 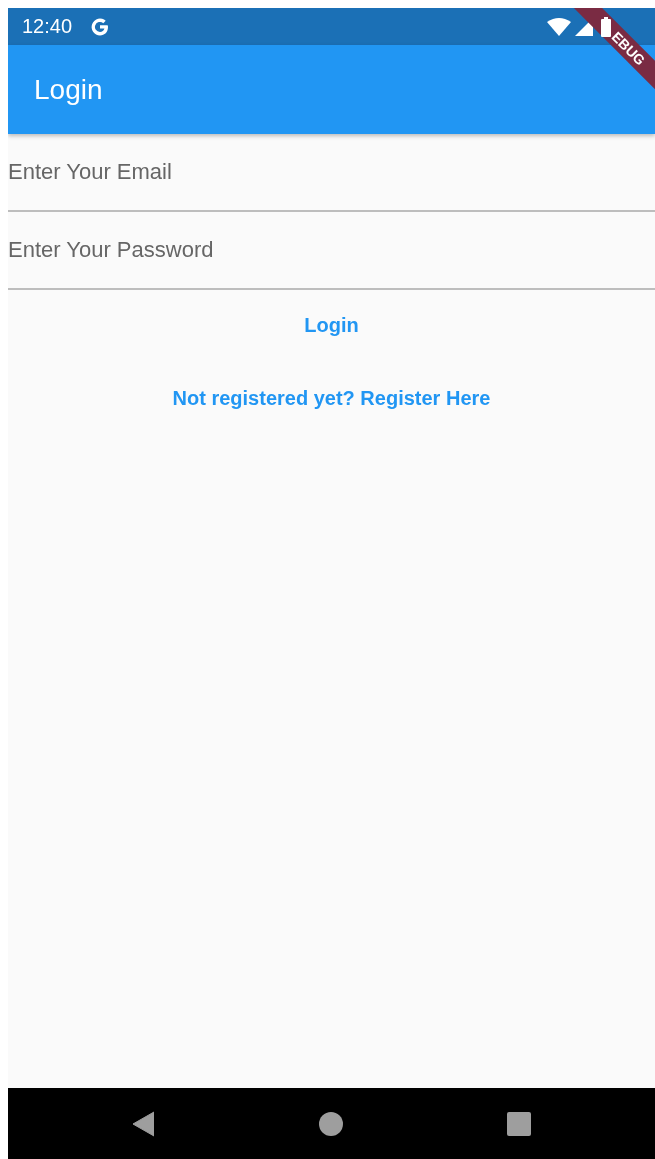 What do you see at coordinates (331, 398) in the screenshot?
I see `register-link: Not registered yet? Register Here` at bounding box center [331, 398].